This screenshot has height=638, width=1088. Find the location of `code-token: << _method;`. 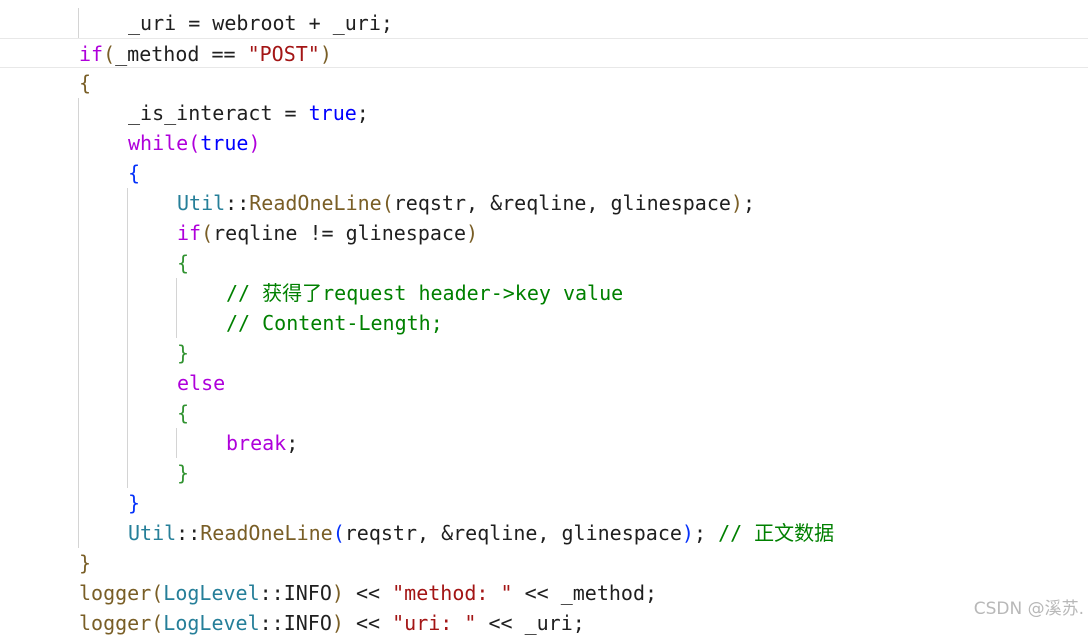

code-token: << _method; is located at coordinates (585, 593).